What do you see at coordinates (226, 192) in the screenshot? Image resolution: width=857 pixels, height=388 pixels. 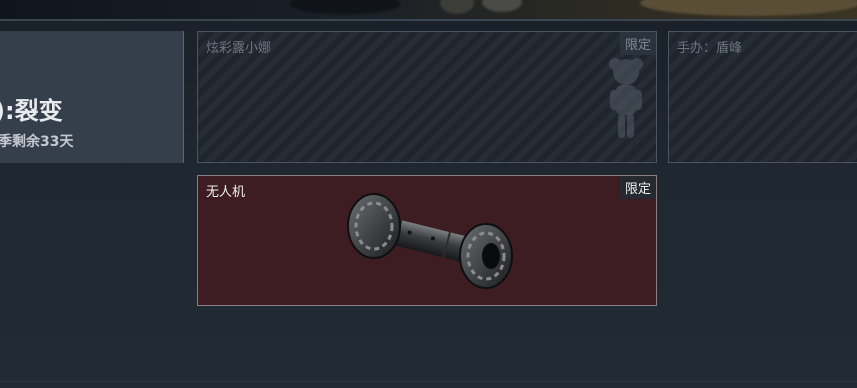 I see `reward-card-name: 无人机` at bounding box center [226, 192].